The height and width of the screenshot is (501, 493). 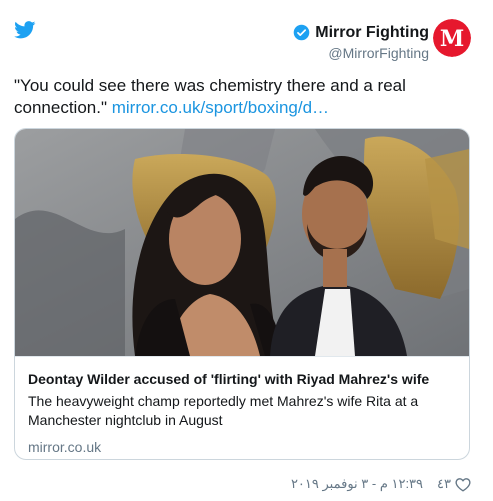 I want to click on like-count: ٤٣, so click(x=444, y=483).